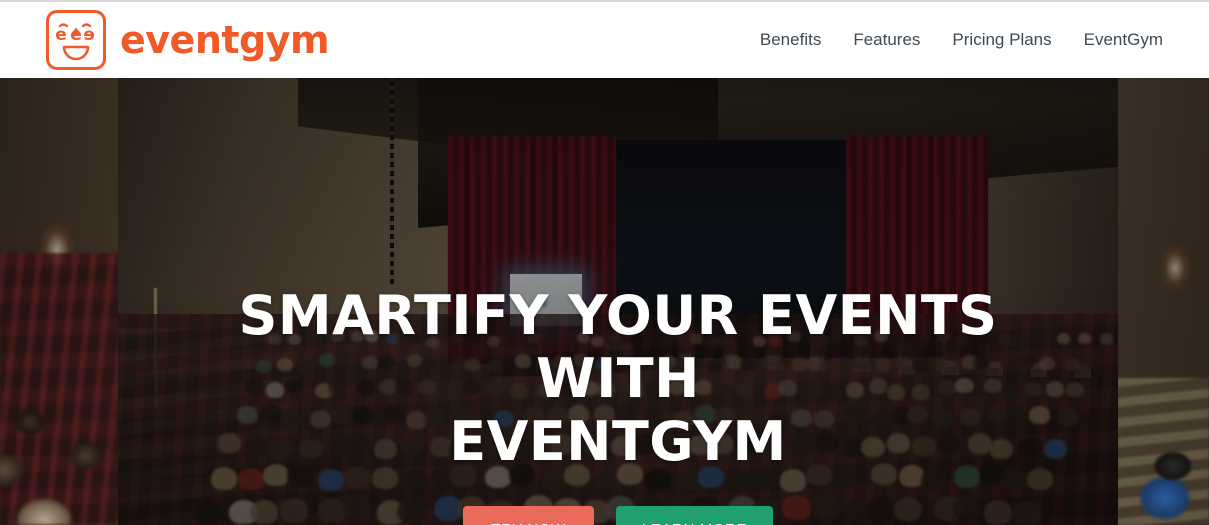 Image resolution: width=1209 pixels, height=525 pixels. I want to click on hero-left-audience, so click(65, 451).